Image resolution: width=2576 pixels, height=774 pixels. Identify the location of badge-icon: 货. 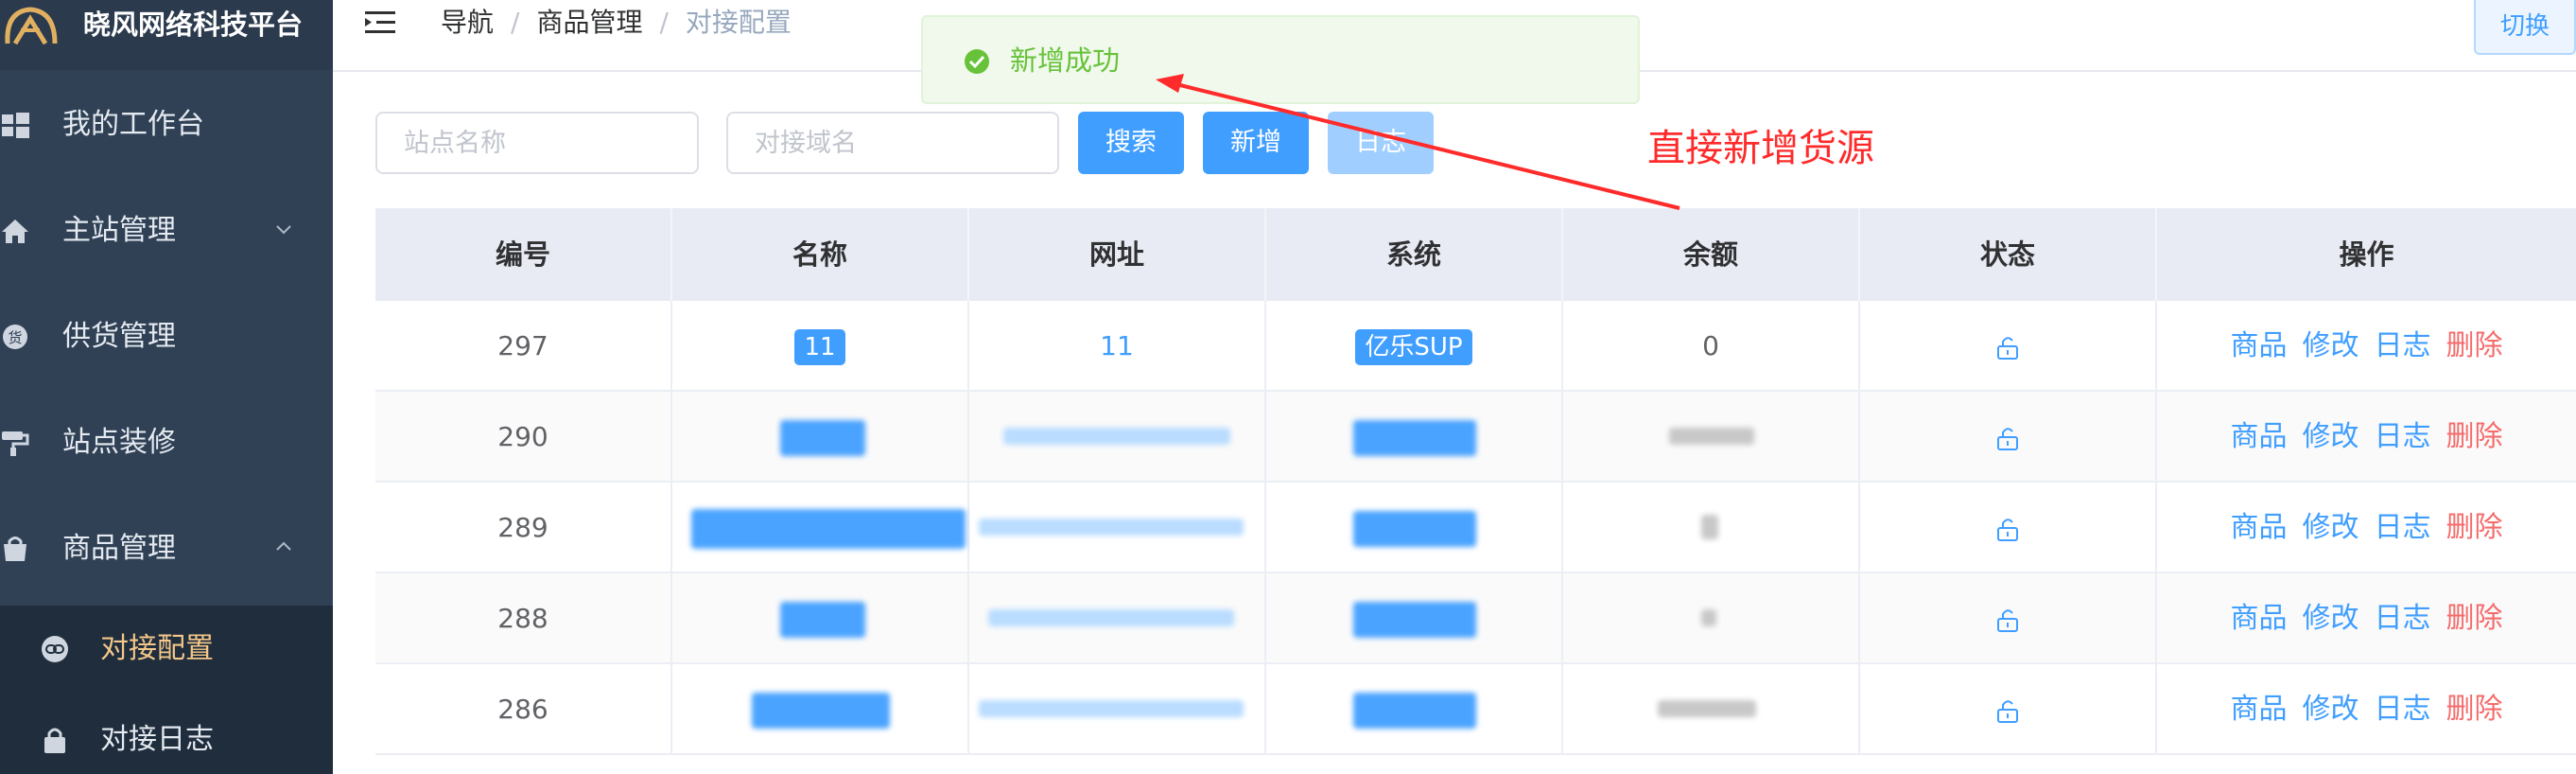
(15, 337).